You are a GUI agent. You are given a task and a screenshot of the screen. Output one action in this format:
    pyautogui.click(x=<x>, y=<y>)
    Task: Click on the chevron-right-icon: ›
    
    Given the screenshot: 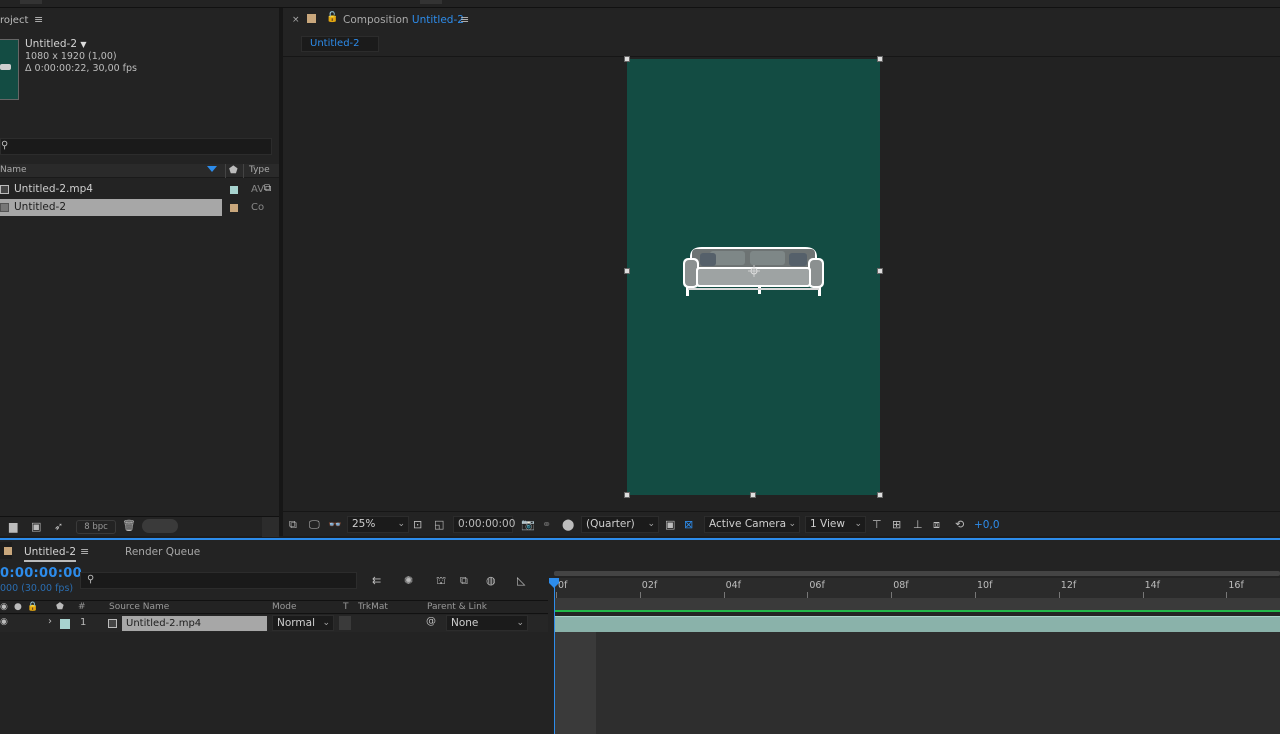 What is the action you would take?
    pyautogui.click(x=50, y=621)
    